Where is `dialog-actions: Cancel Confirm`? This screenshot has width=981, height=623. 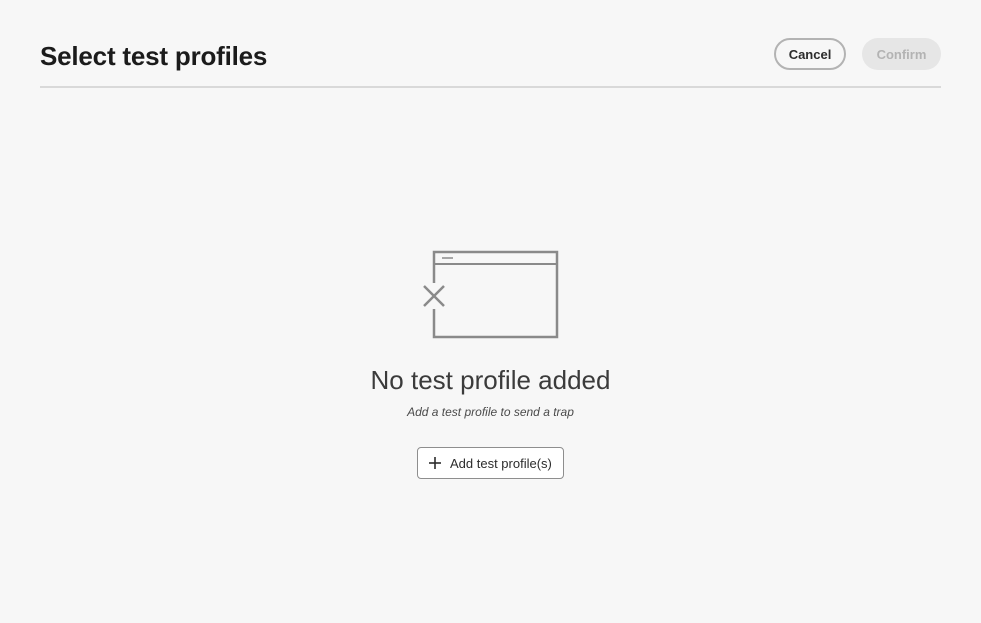
dialog-actions: Cancel Confirm is located at coordinates (857, 54).